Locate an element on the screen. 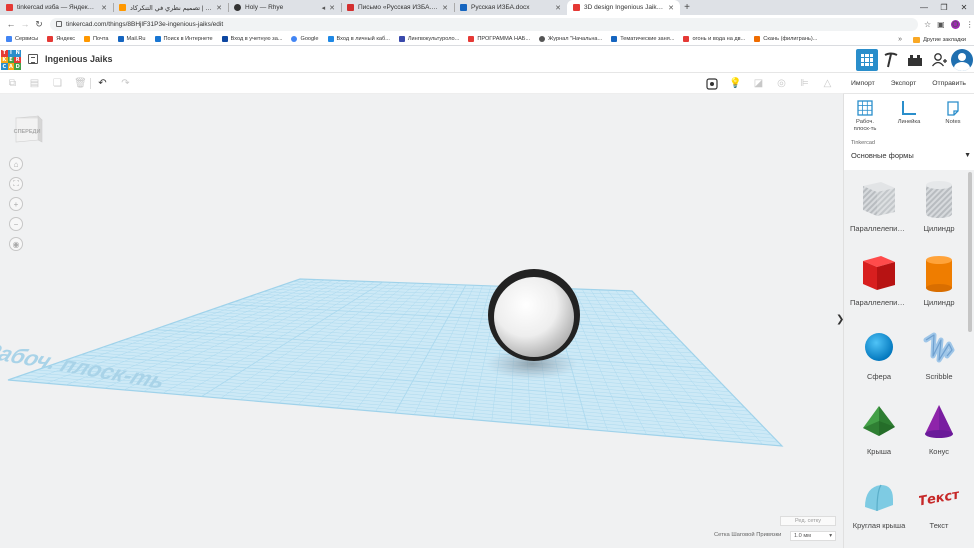  star-icon: ☆ is located at coordinates (927, 24).